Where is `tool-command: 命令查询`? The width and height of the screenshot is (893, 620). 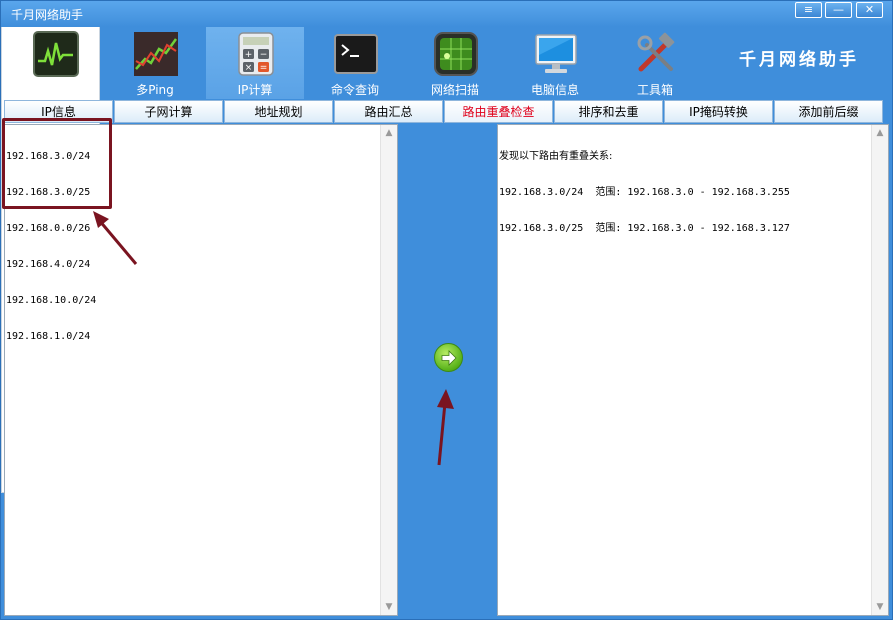
tool-command: 命令查询 is located at coordinates (355, 63).